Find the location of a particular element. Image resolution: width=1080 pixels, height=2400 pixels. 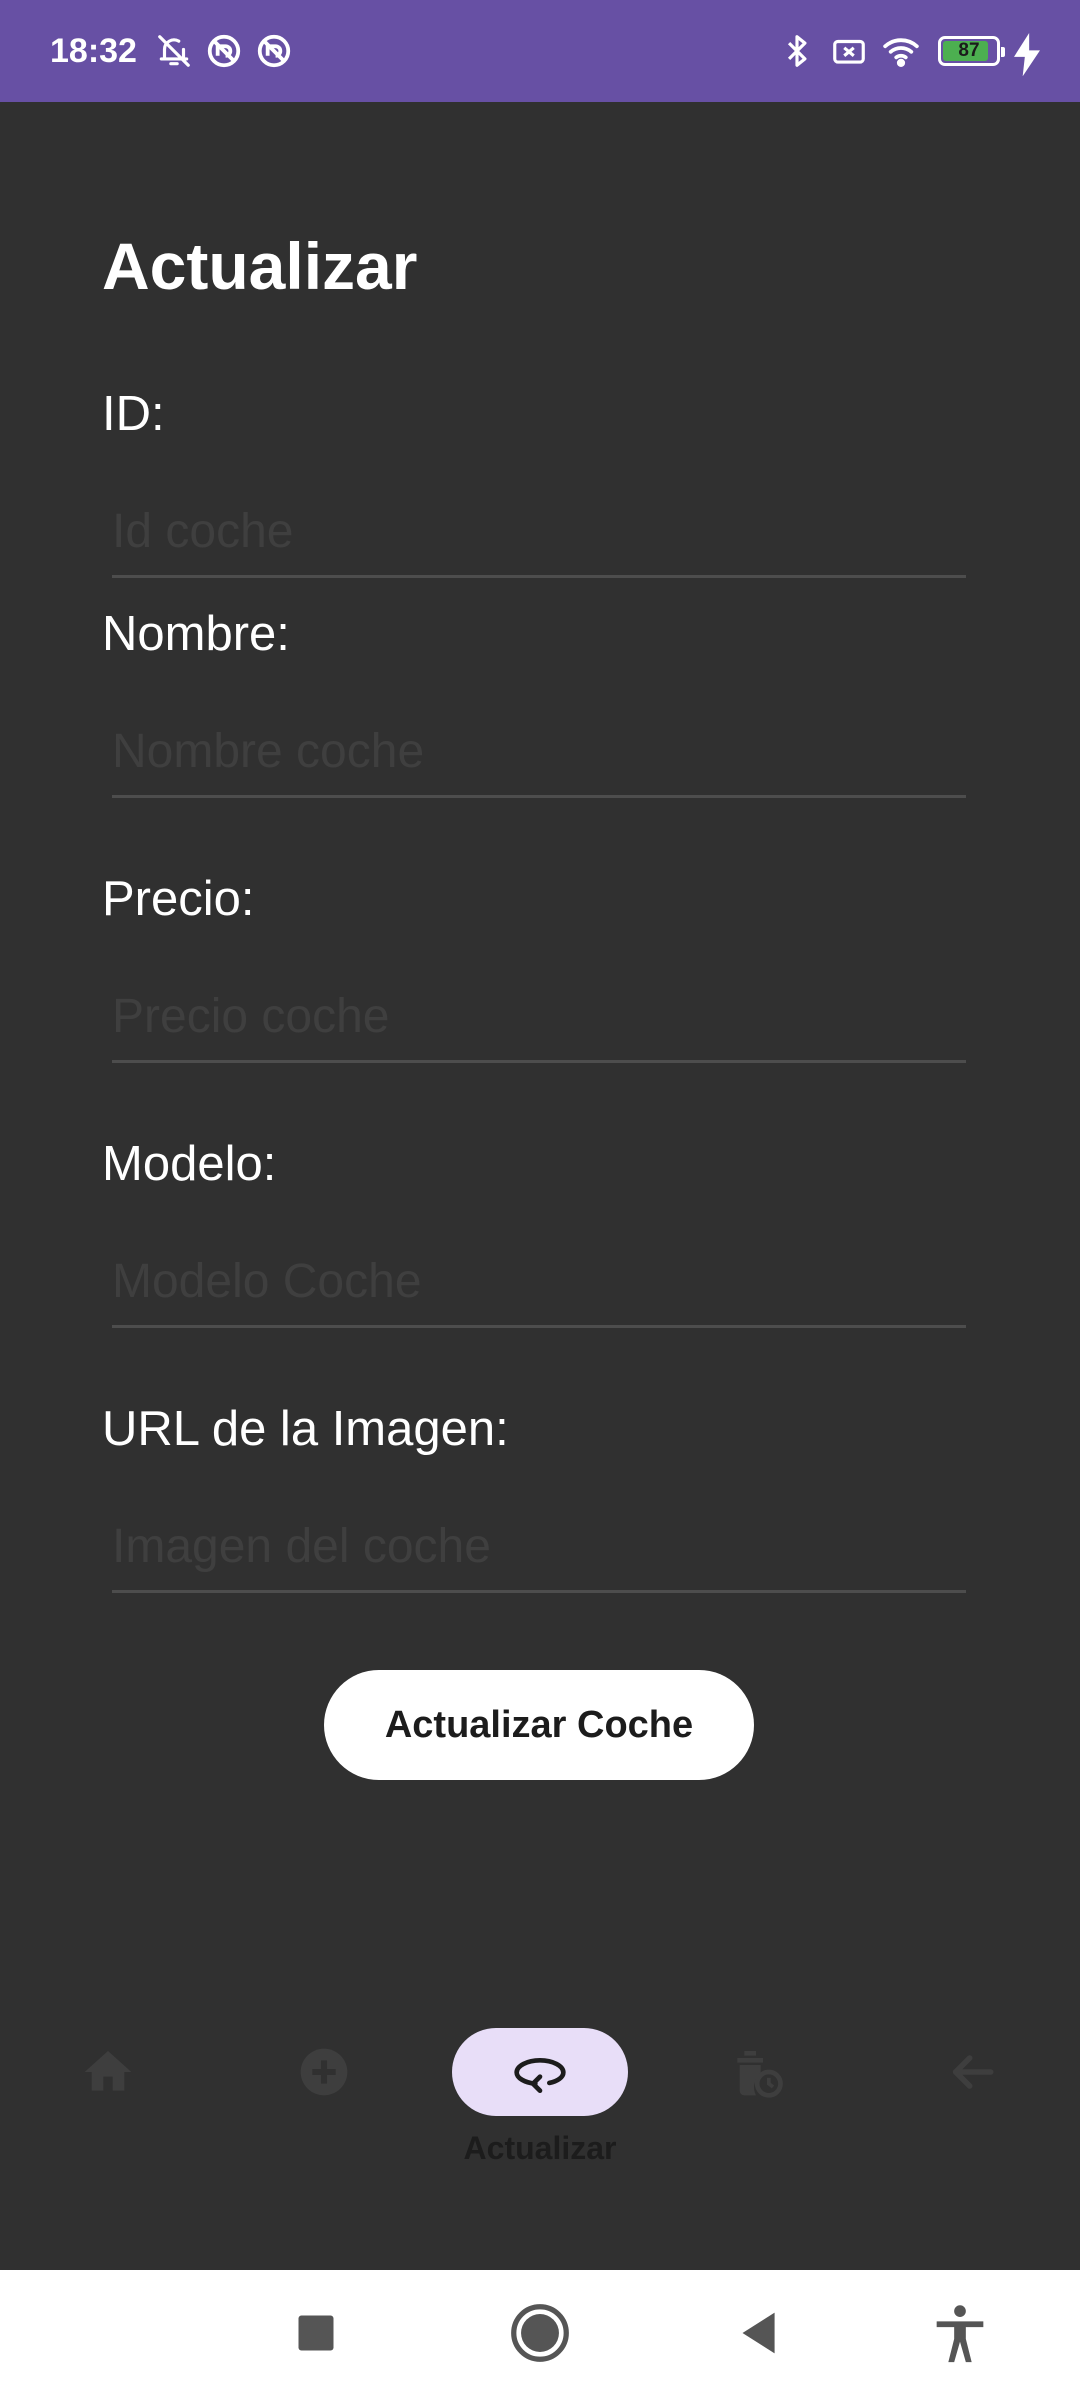

back-triangle-icon is located at coordinates (758, 2333).